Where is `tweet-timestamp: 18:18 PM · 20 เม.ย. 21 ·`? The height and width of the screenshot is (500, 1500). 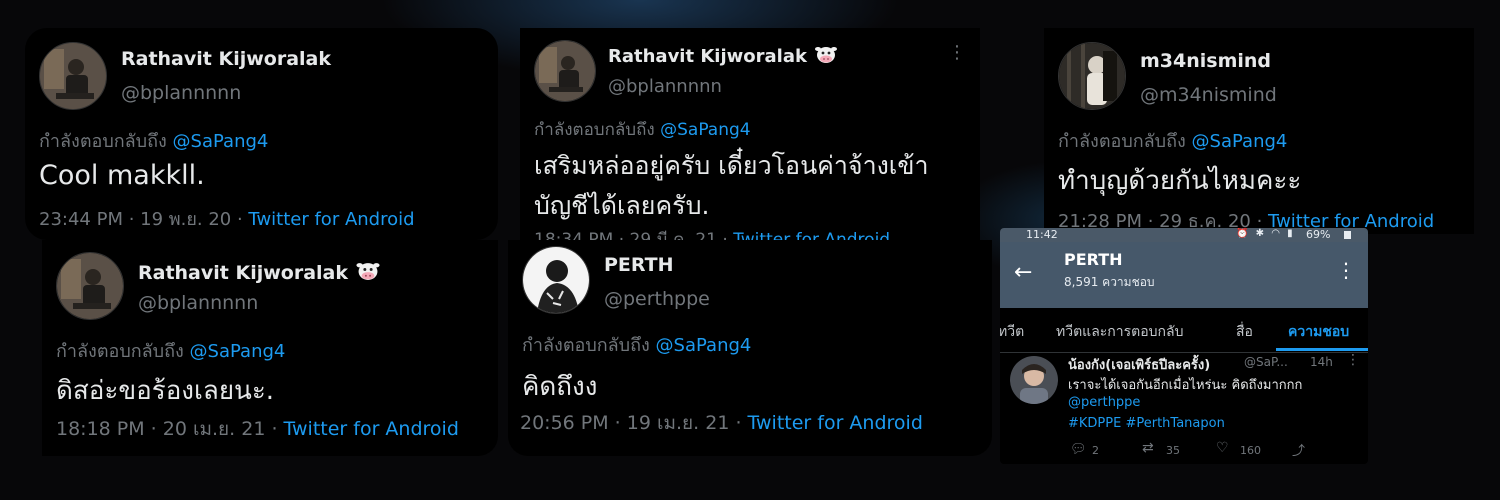
tweet-timestamp: 18:18 PM · 20 เม.ย. 21 · is located at coordinates (170, 429).